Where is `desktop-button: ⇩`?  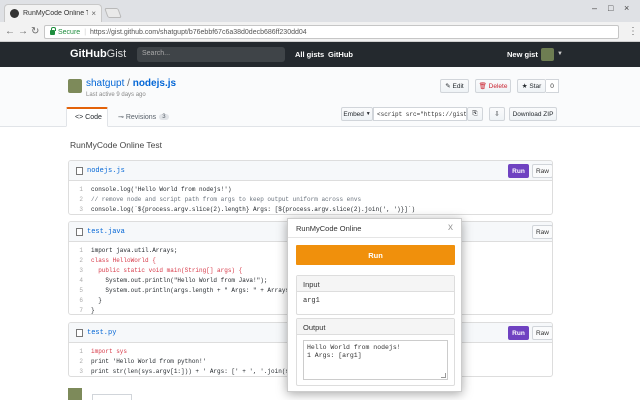 desktop-button: ⇩ is located at coordinates (497, 114).